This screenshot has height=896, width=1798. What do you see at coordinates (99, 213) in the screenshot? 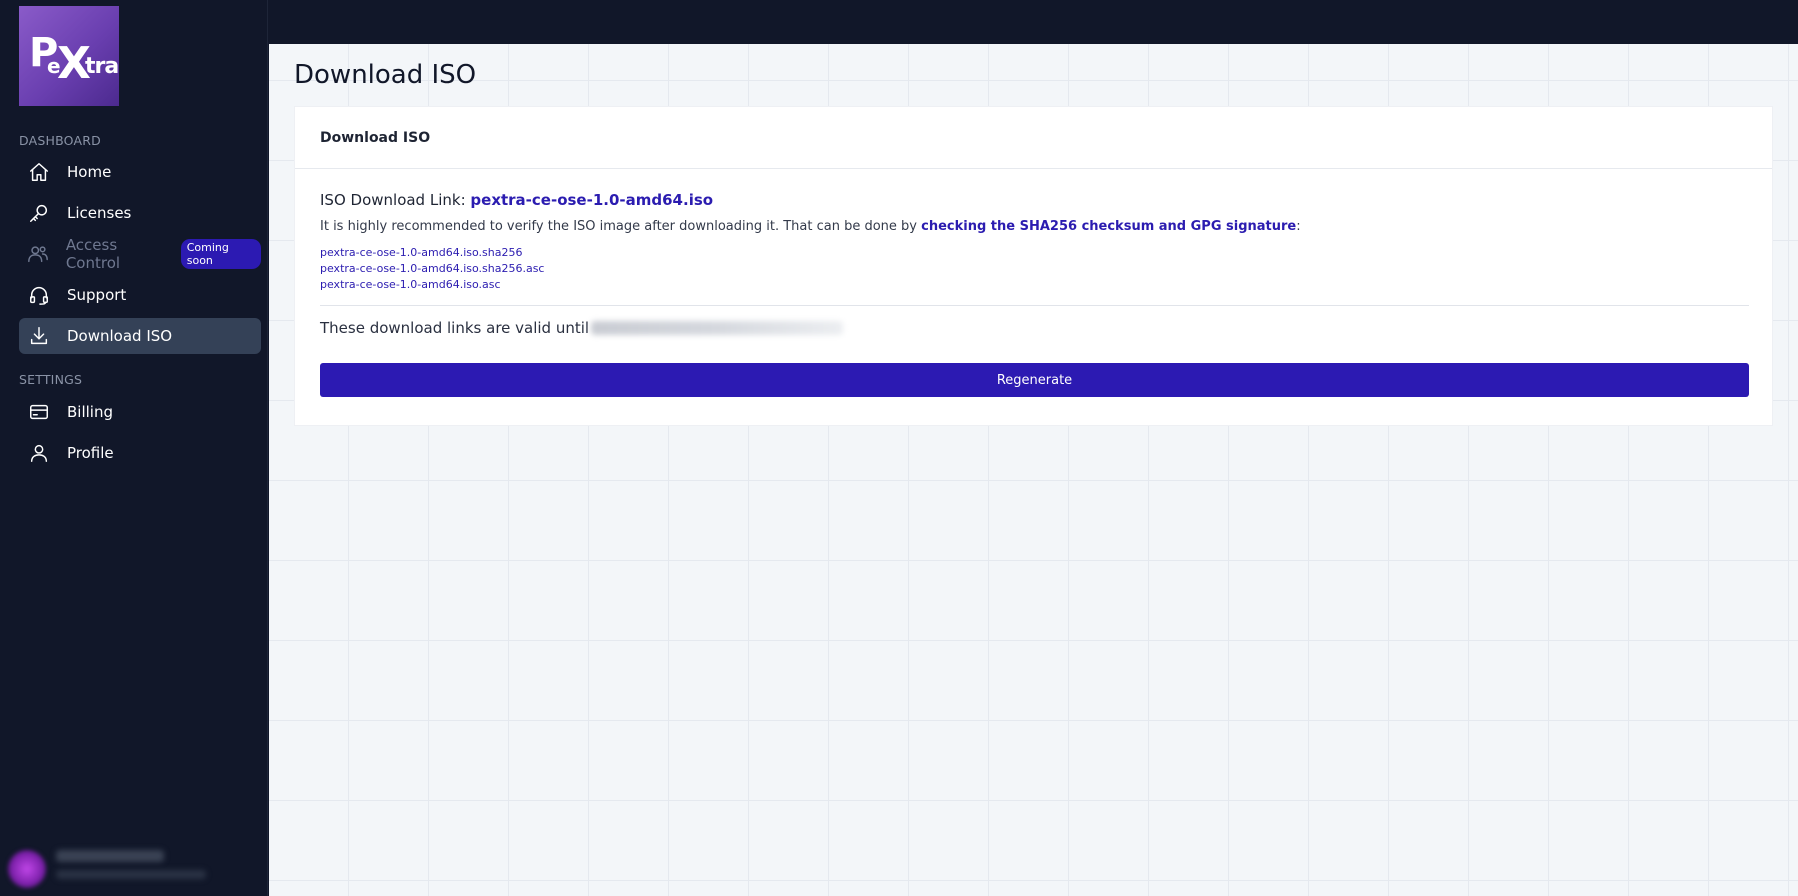
I see `sidebar-item-label: Licenses` at bounding box center [99, 213].